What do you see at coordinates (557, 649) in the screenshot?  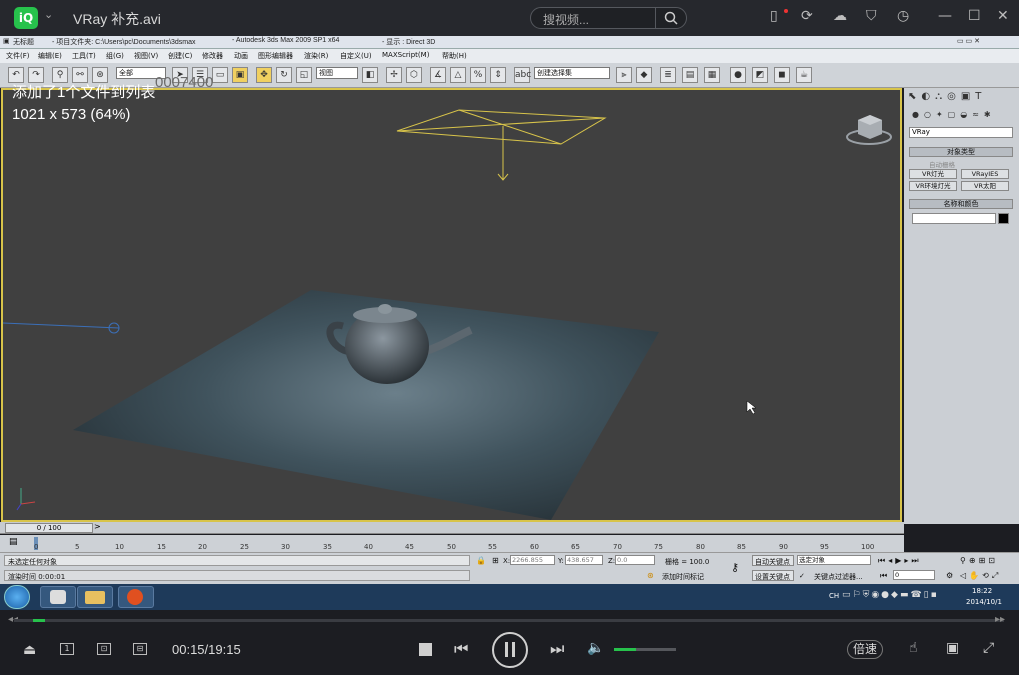 I see `next-icon: ⏭` at bounding box center [557, 649].